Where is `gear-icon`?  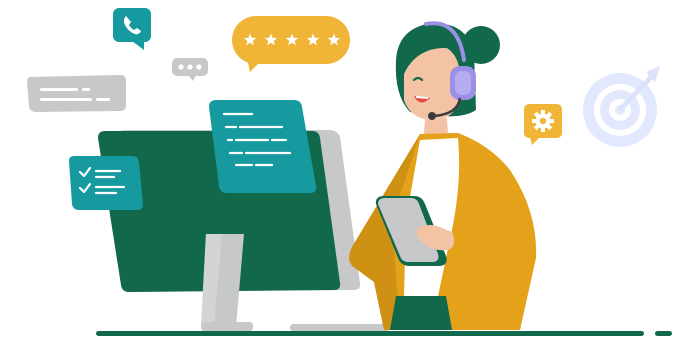 gear-icon is located at coordinates (543, 121).